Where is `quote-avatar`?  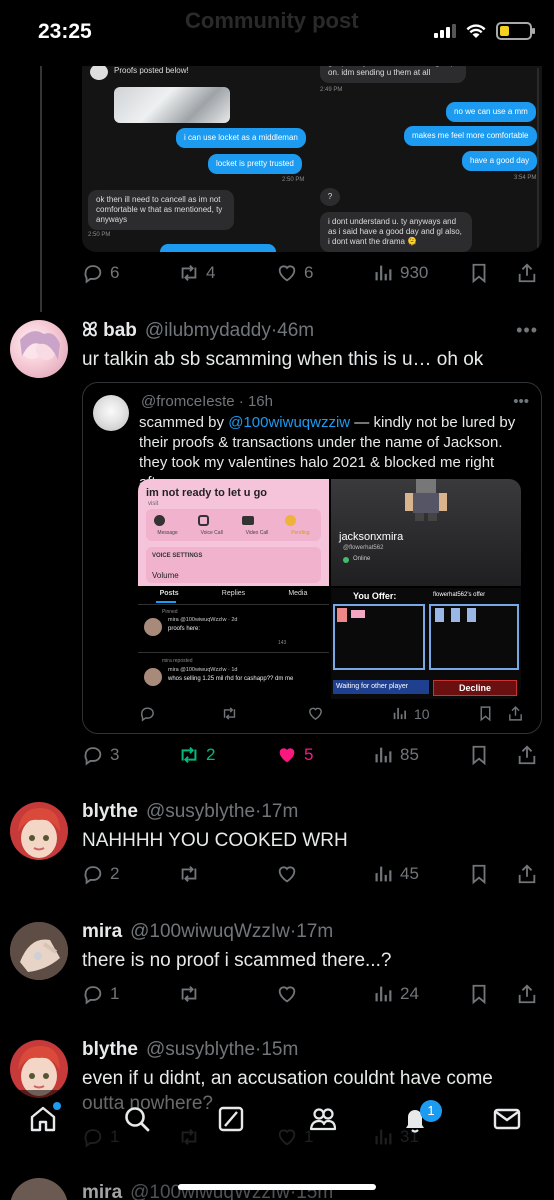 quote-avatar is located at coordinates (111, 413).